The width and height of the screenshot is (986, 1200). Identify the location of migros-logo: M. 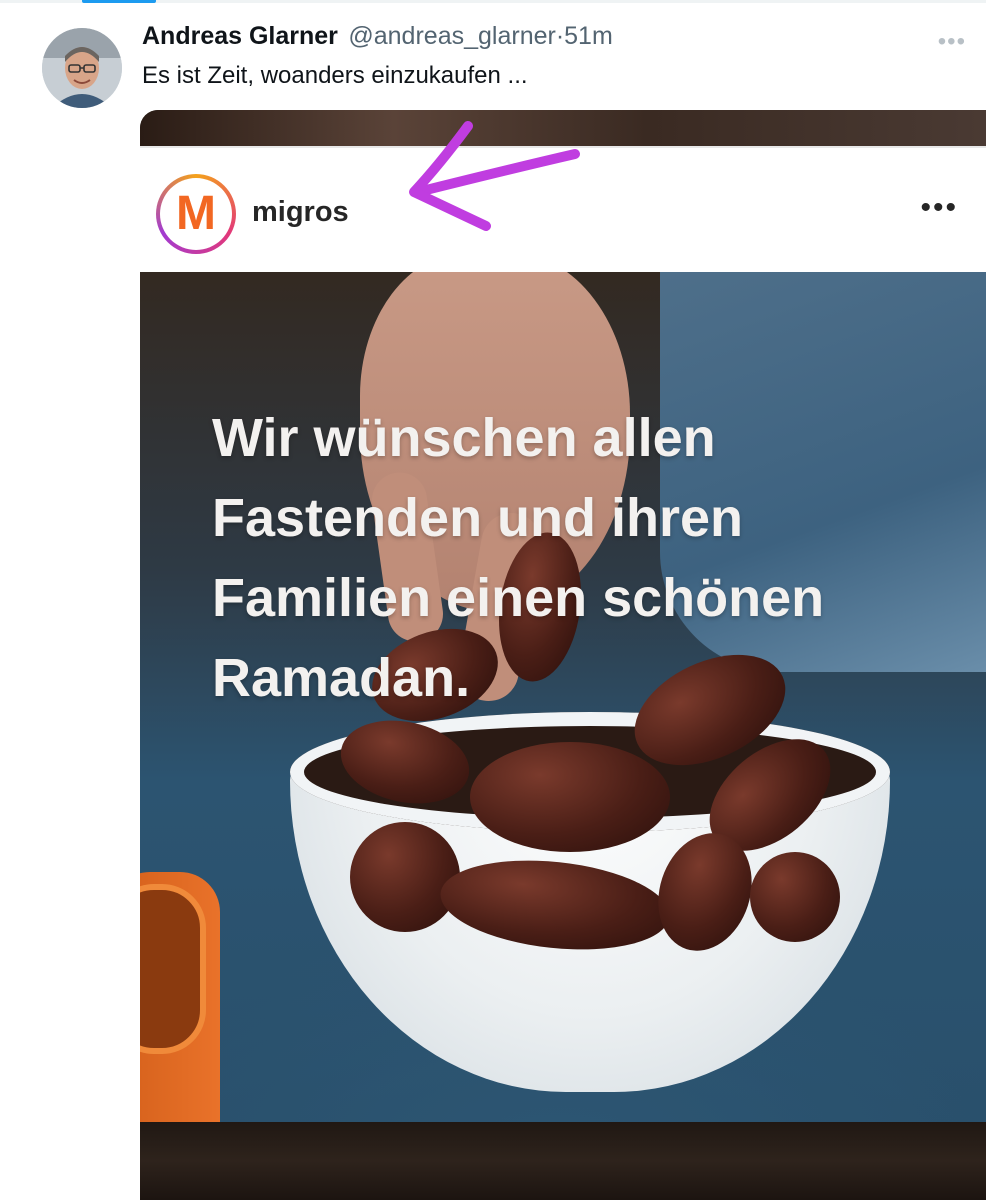
(196, 214).